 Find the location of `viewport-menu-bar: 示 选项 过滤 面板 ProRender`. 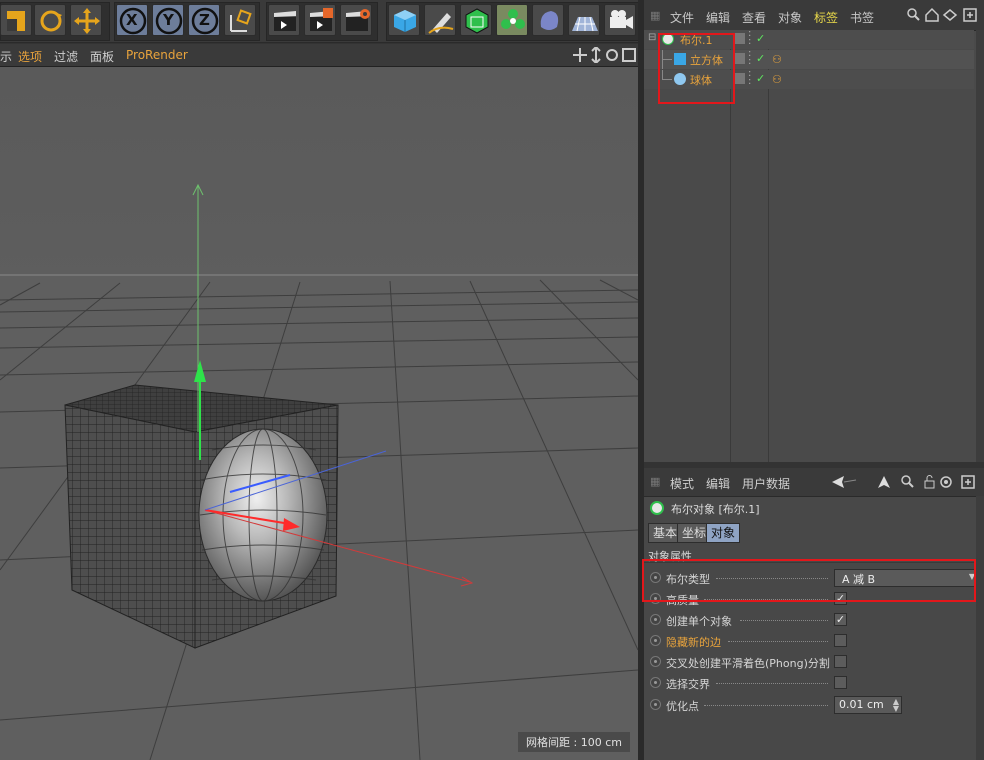

viewport-menu-bar: 示 选项 过滤 面板 ProRender is located at coordinates (320, 55).